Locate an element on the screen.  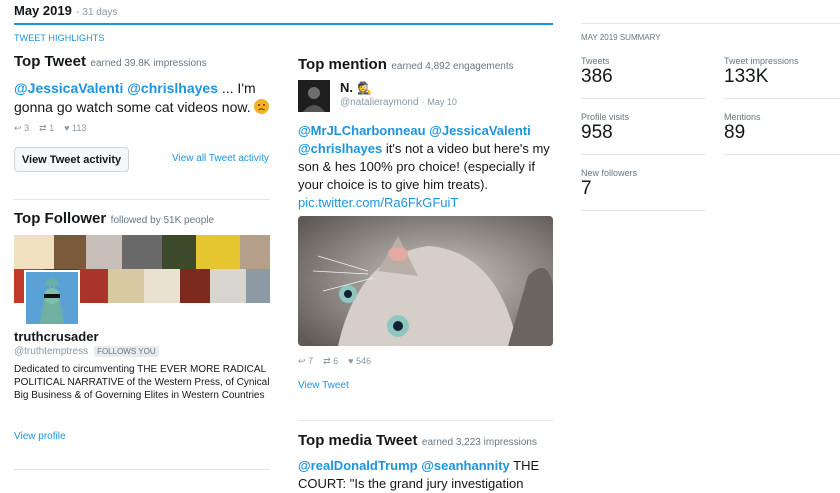
like-stat: ♥ 546 is located at coordinates (360, 361).